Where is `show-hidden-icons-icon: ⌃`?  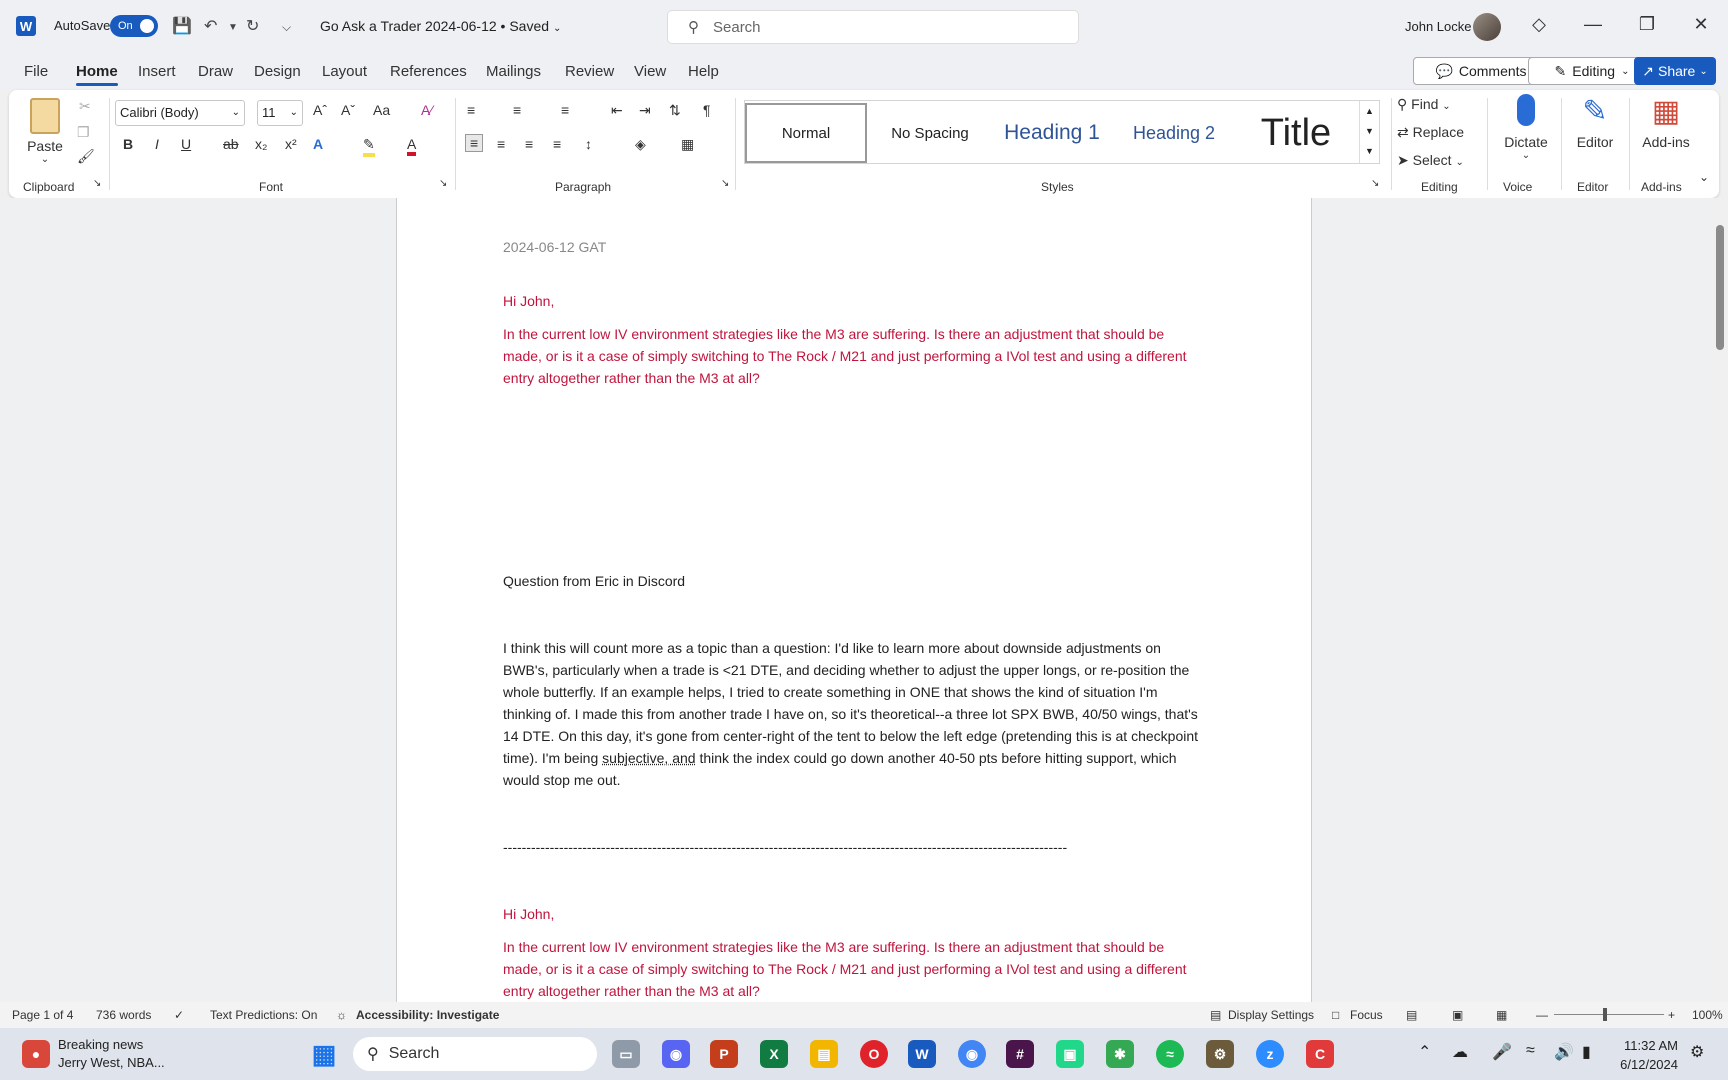 show-hidden-icons-icon: ⌃ is located at coordinates (1424, 1052).